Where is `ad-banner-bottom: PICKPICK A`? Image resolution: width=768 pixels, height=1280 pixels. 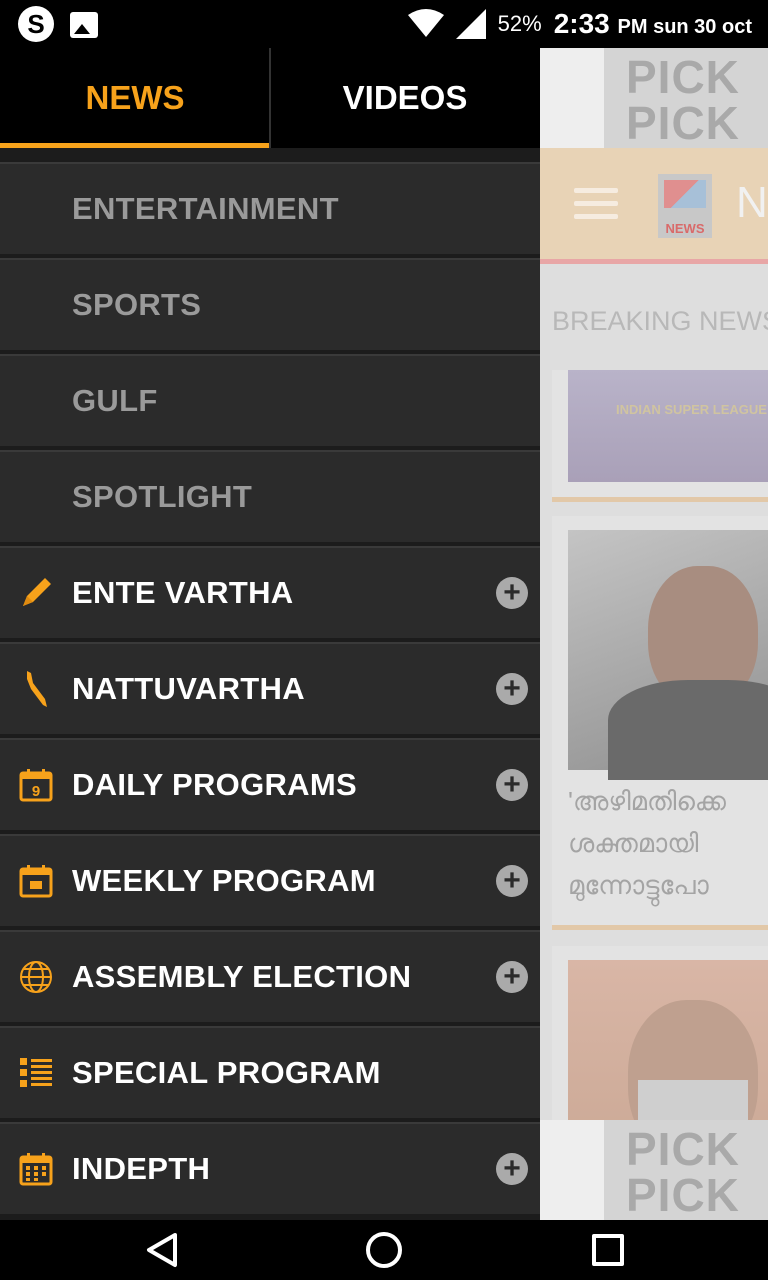
ad-banner-bottom: PICKPICK A is located at coordinates (654, 1170).